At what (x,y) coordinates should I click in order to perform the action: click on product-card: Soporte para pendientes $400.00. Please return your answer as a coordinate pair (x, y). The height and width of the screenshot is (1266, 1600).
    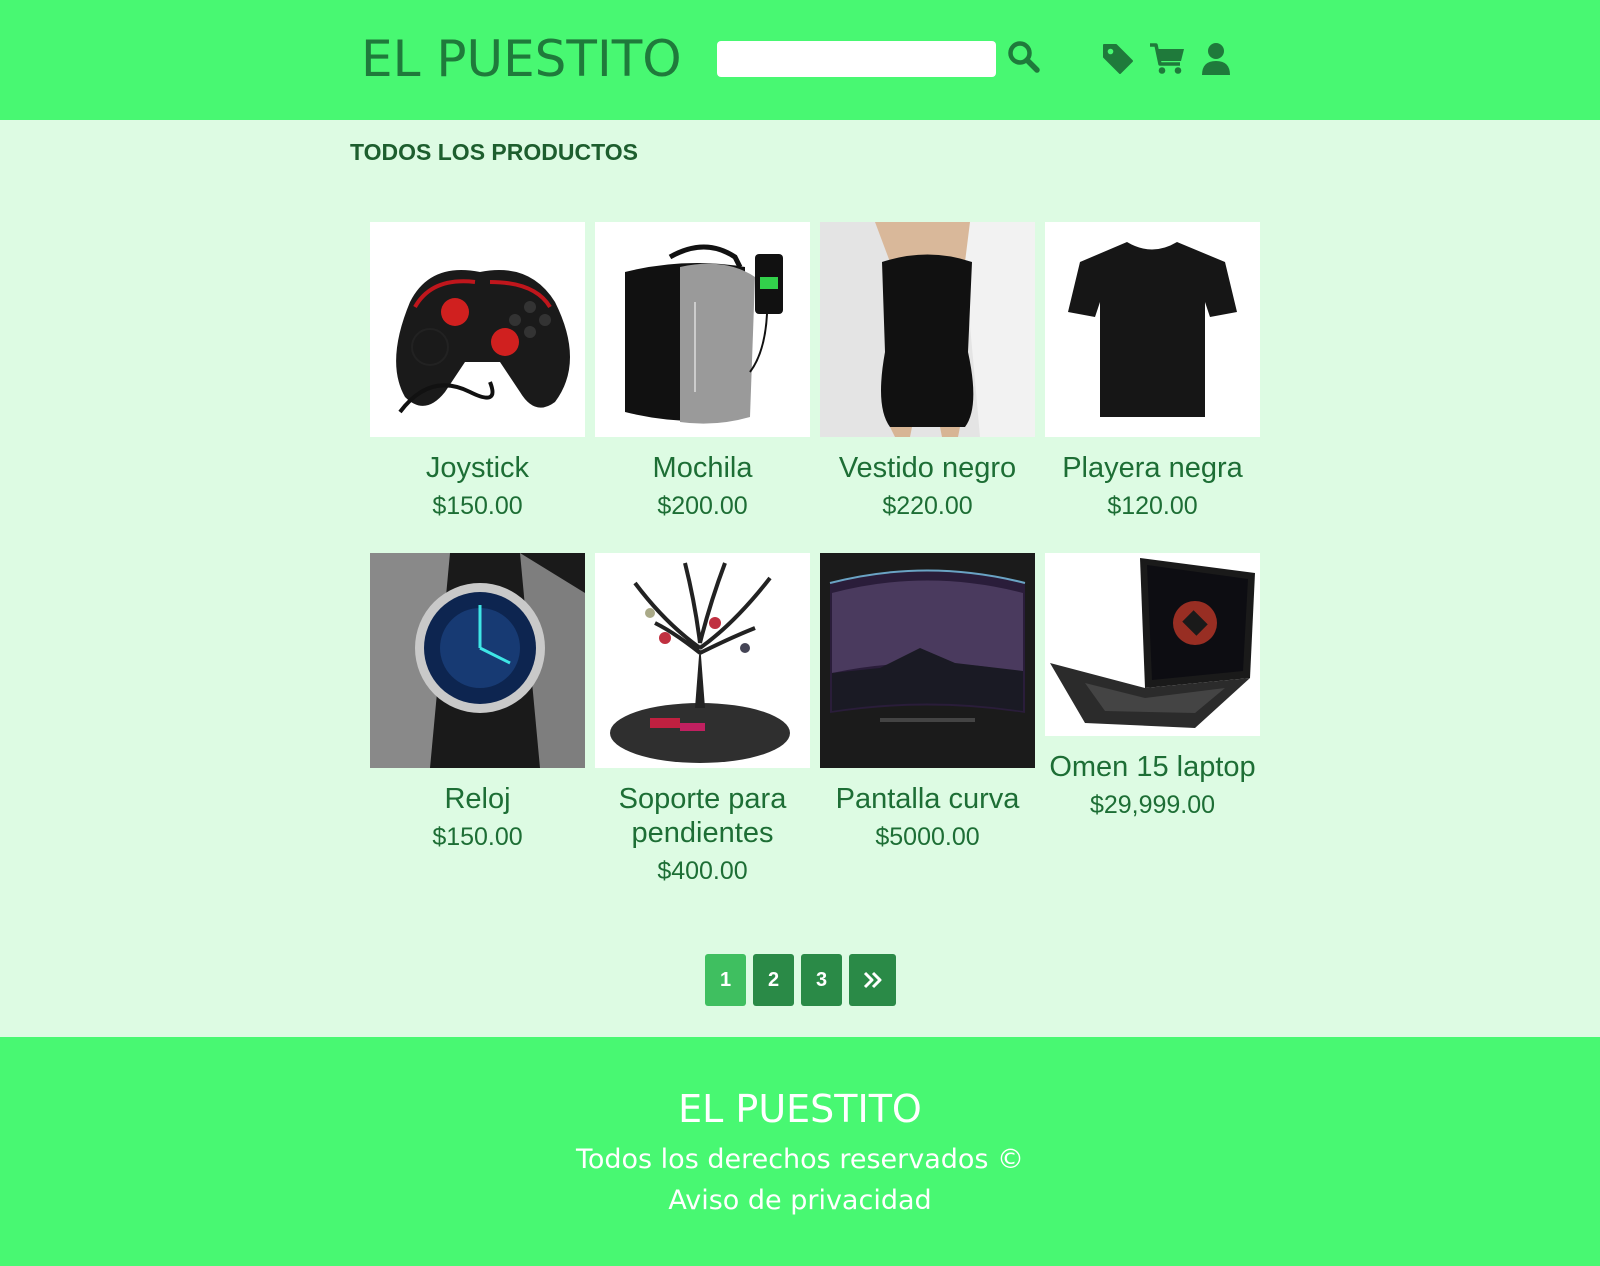
    Looking at the image, I should click on (702, 719).